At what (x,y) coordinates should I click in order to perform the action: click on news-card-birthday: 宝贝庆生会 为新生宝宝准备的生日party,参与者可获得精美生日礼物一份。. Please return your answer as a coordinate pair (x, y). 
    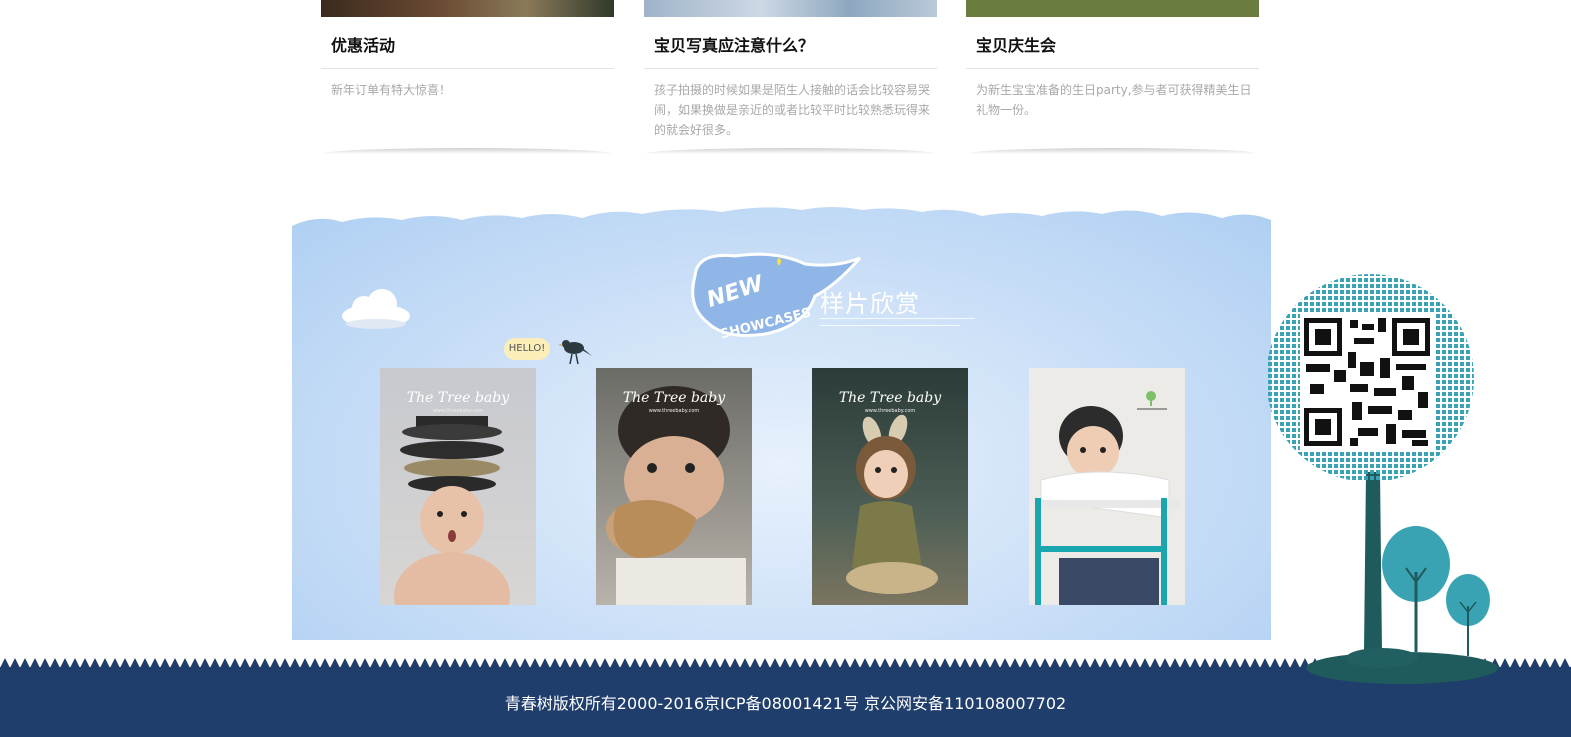
    Looking at the image, I should click on (1112, 77).